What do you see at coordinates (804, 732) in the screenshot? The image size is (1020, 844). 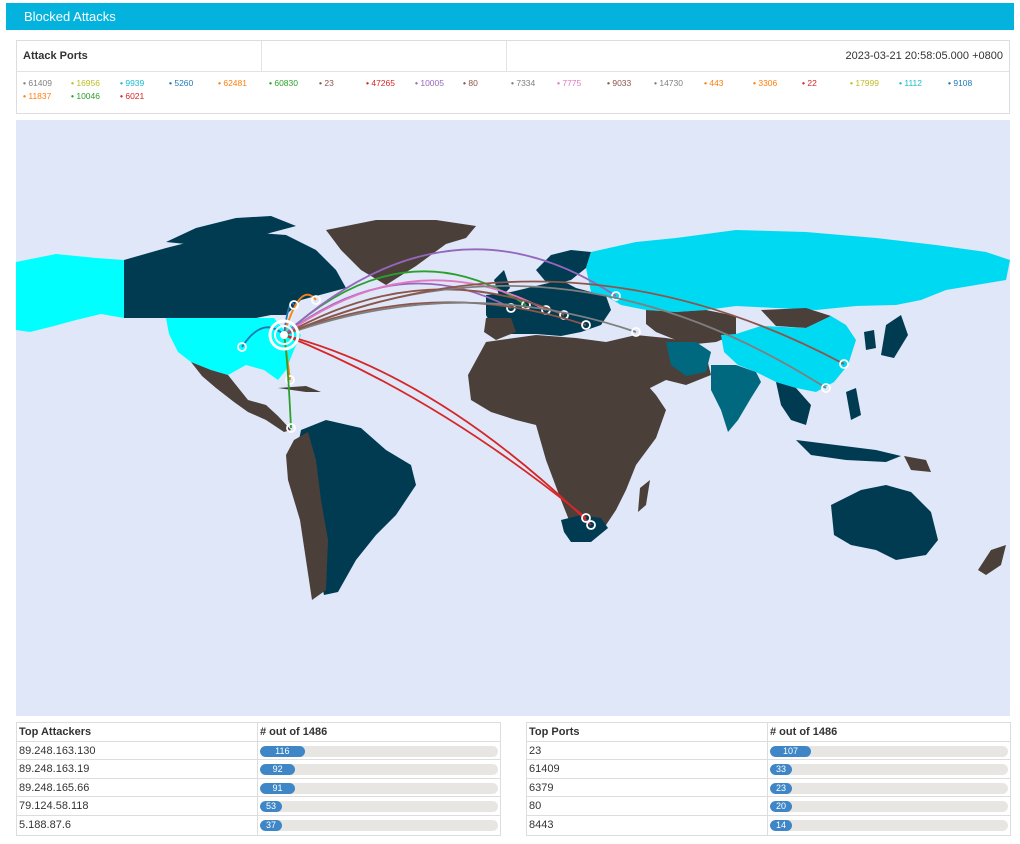 I see `column-header-count: # out of 1486` at bounding box center [804, 732].